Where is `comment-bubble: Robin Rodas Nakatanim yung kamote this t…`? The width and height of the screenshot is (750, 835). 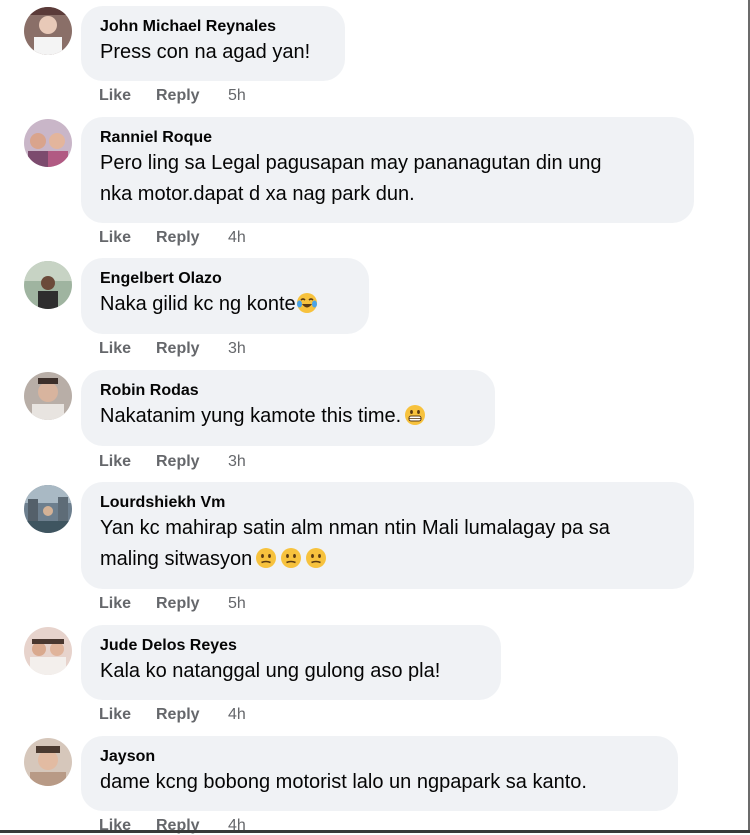 comment-bubble: Robin Rodas Nakatanim yung kamote this t… is located at coordinates (288, 408).